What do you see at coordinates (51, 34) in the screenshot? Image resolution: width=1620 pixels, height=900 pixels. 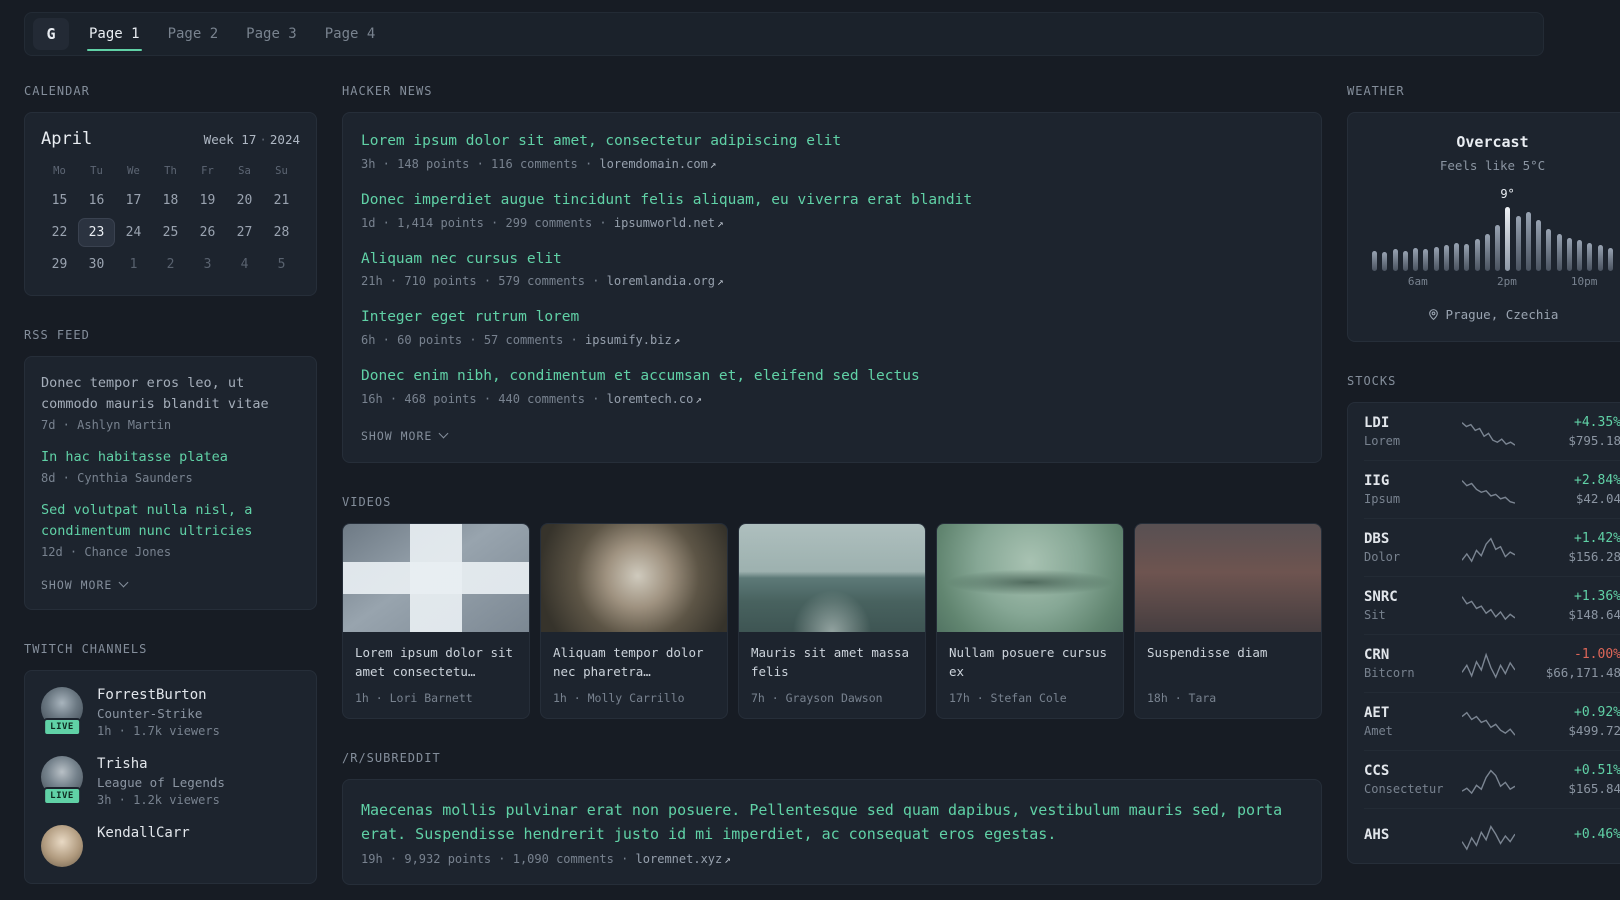 I see `app-logo: G` at bounding box center [51, 34].